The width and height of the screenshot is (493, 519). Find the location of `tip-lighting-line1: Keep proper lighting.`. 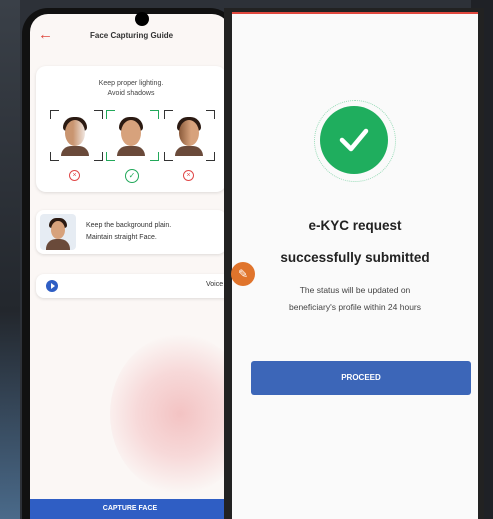

tip-lighting-line1: Keep proper lighting. is located at coordinates (131, 83).